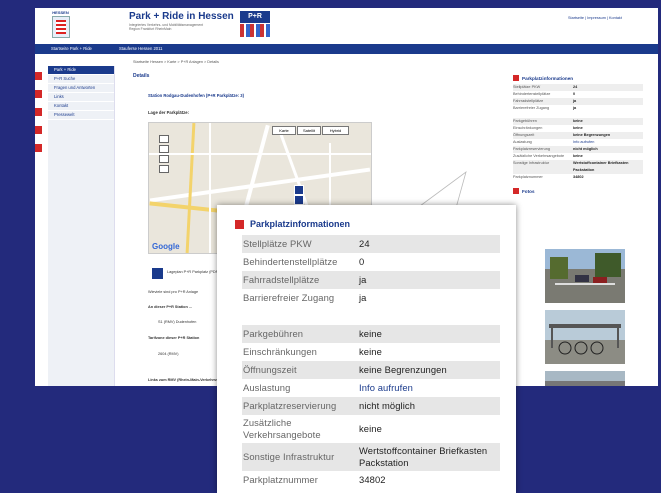 The width and height of the screenshot is (661, 493). I want to click on text-line: 2604 (RMV), so click(168, 354).